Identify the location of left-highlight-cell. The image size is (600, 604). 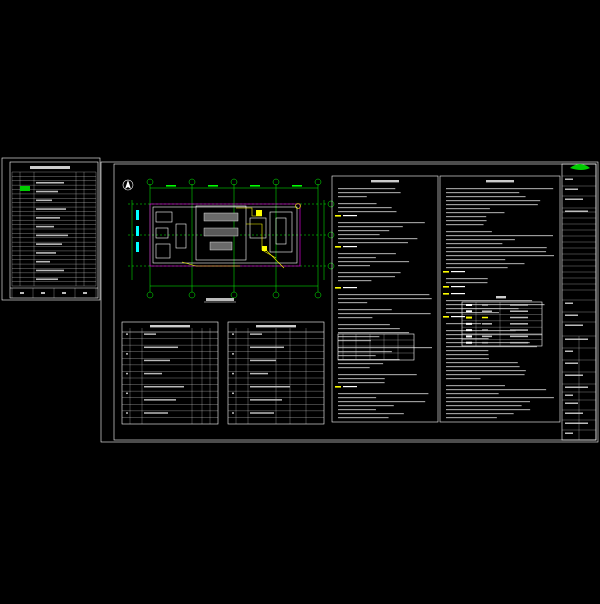
(25, 188).